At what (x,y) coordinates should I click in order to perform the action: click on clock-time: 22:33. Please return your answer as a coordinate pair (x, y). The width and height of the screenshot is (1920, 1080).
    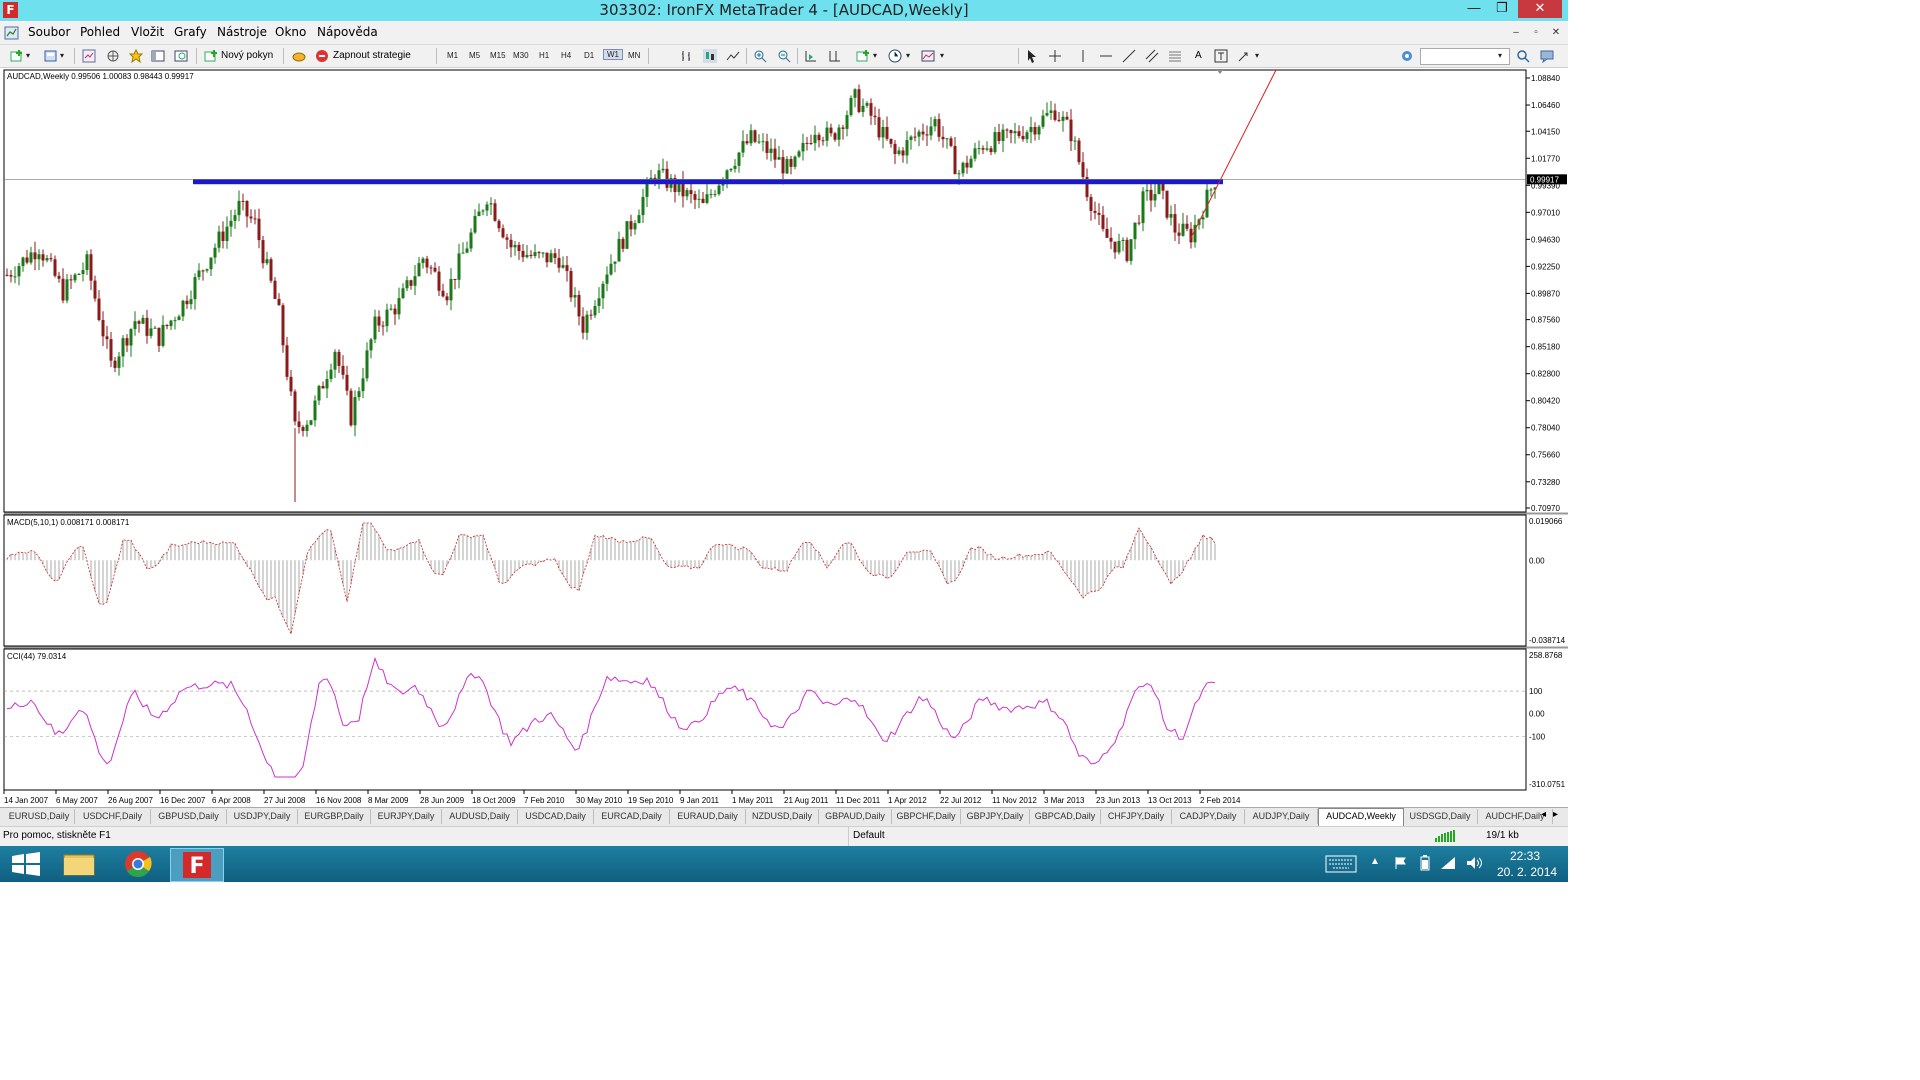
    Looking at the image, I should click on (1525, 856).